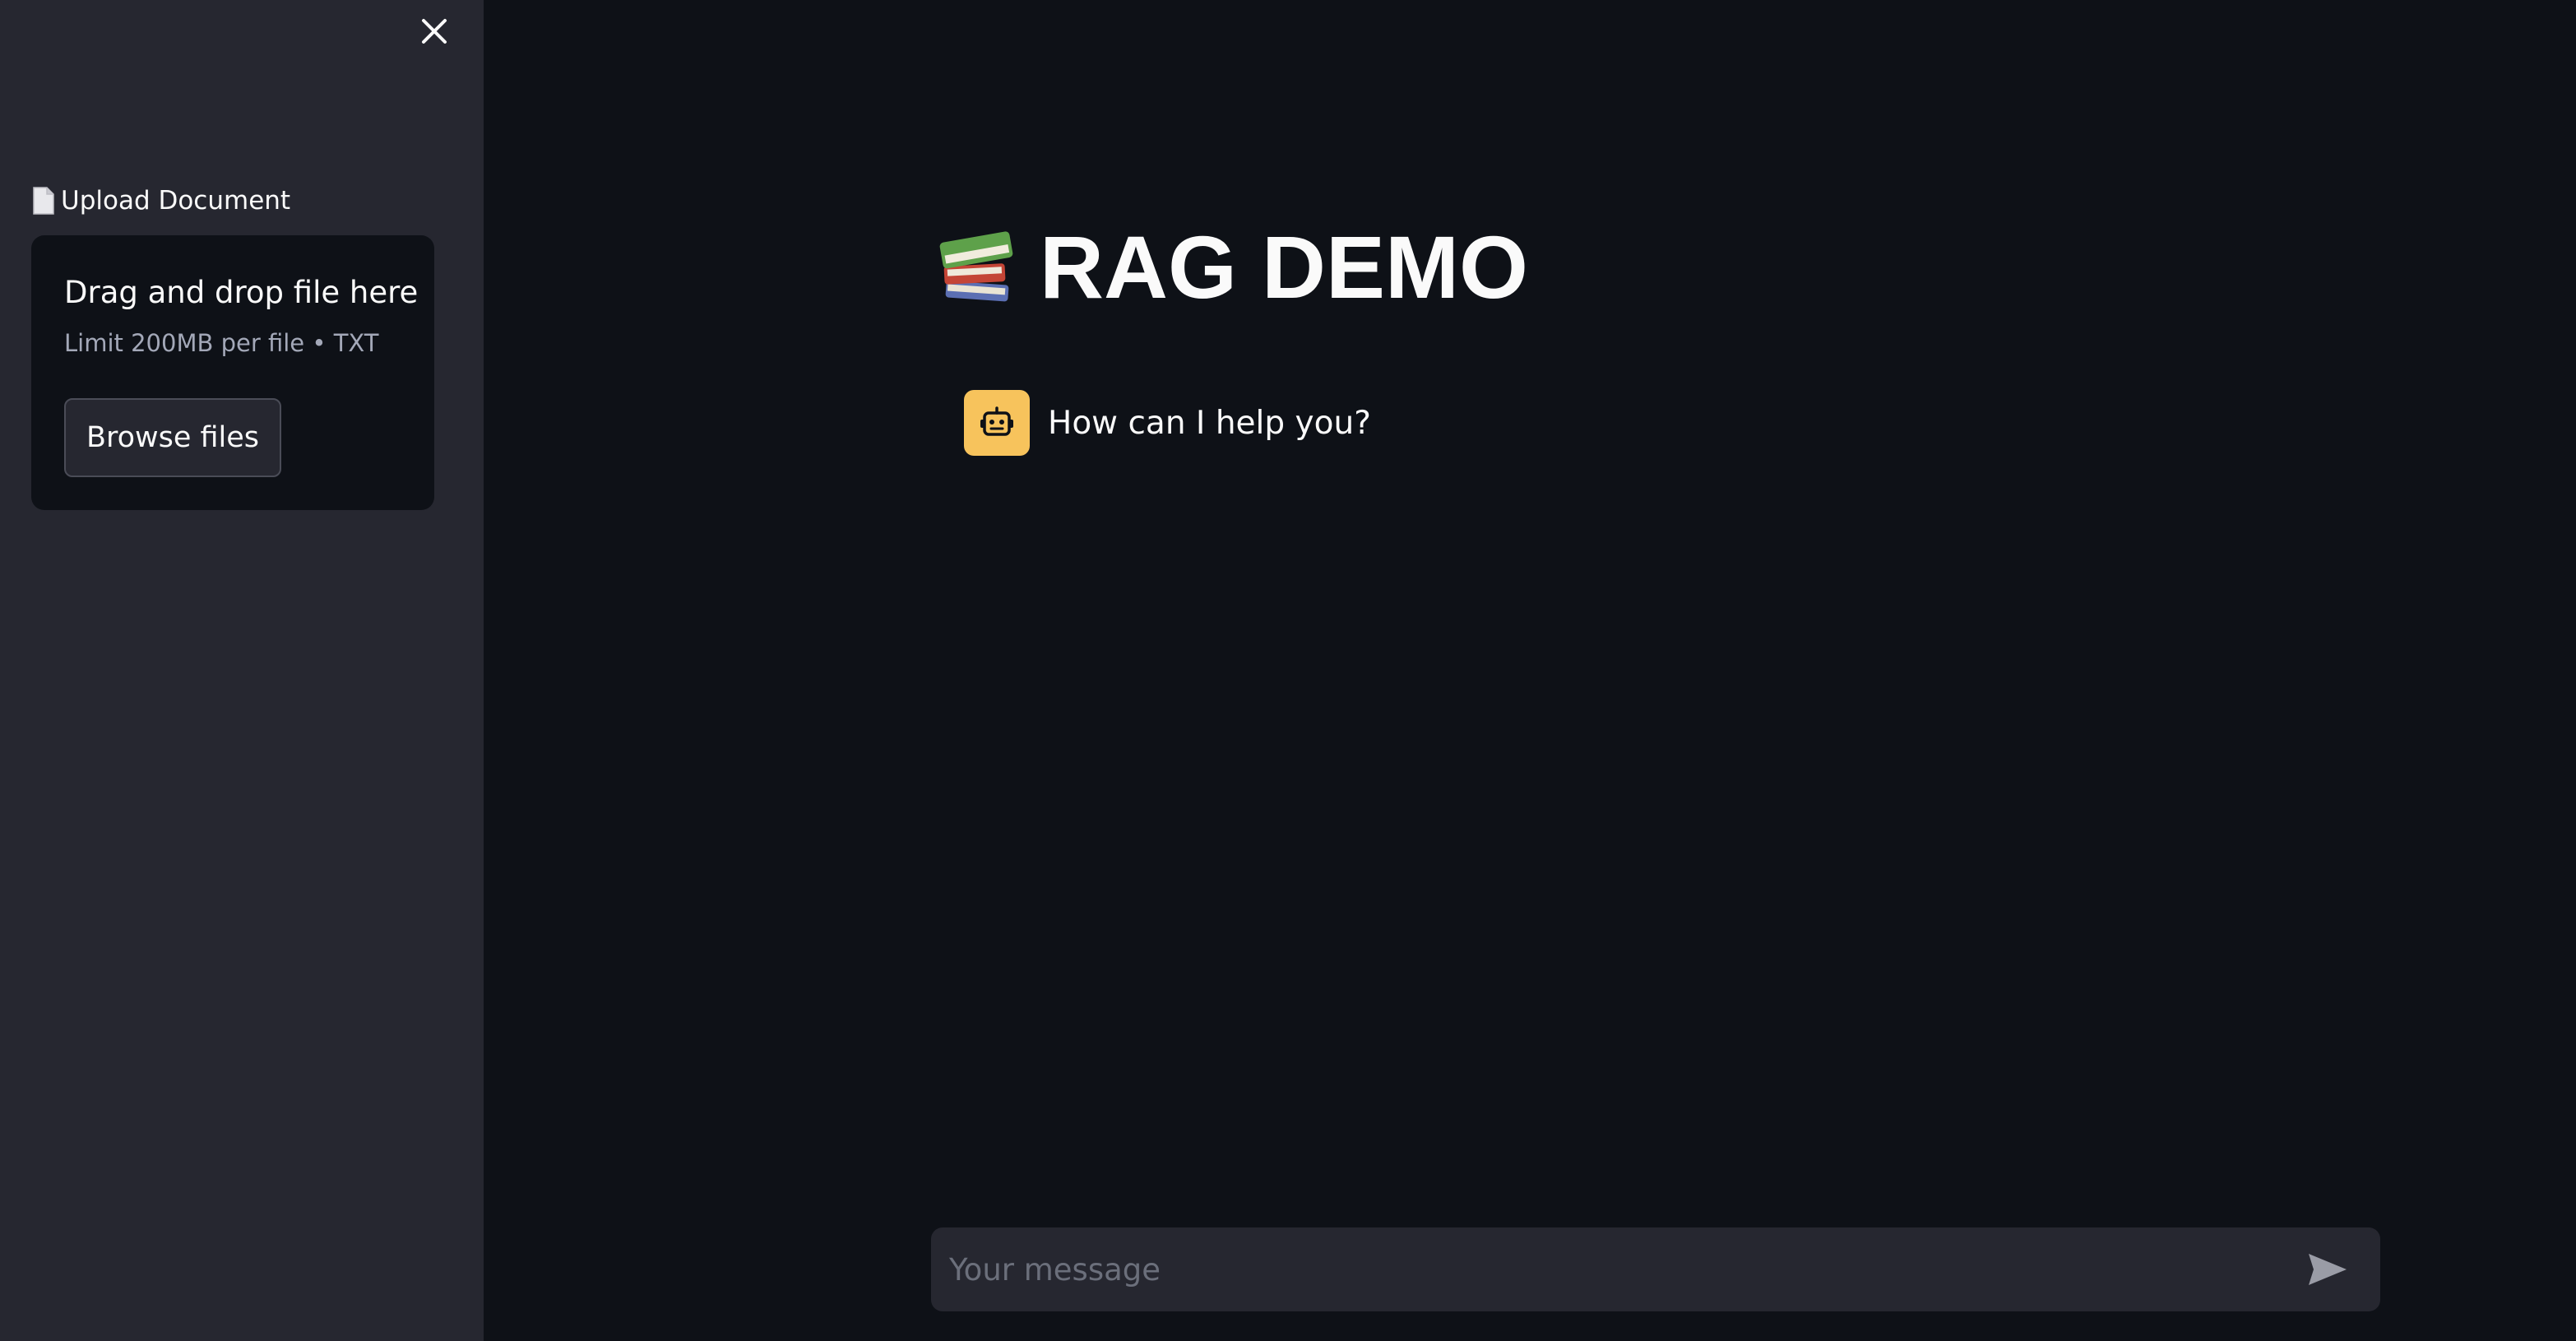 The image size is (2576, 1341). I want to click on upload-document-label: Upload Document, so click(161, 201).